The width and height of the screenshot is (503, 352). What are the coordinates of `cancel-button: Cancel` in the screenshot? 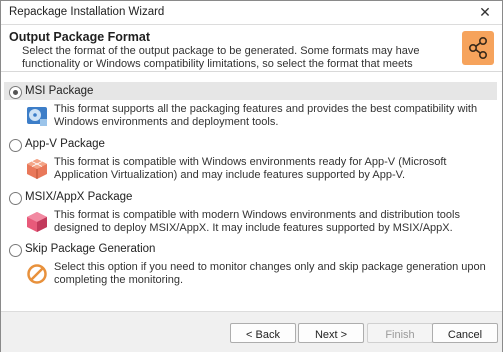 It's located at (465, 333).